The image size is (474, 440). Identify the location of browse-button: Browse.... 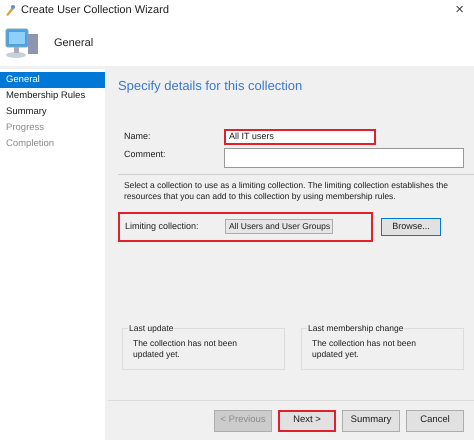
(411, 227).